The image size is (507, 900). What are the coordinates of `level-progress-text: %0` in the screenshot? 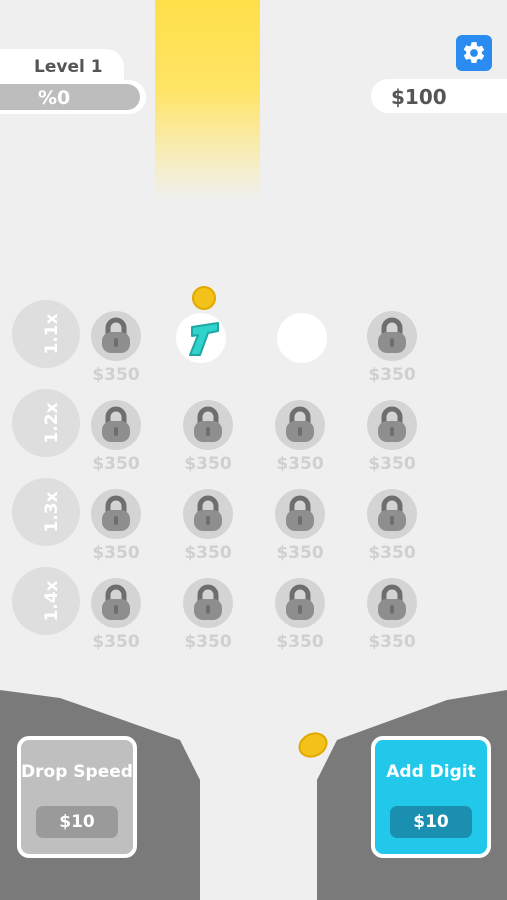 It's located at (54, 98).